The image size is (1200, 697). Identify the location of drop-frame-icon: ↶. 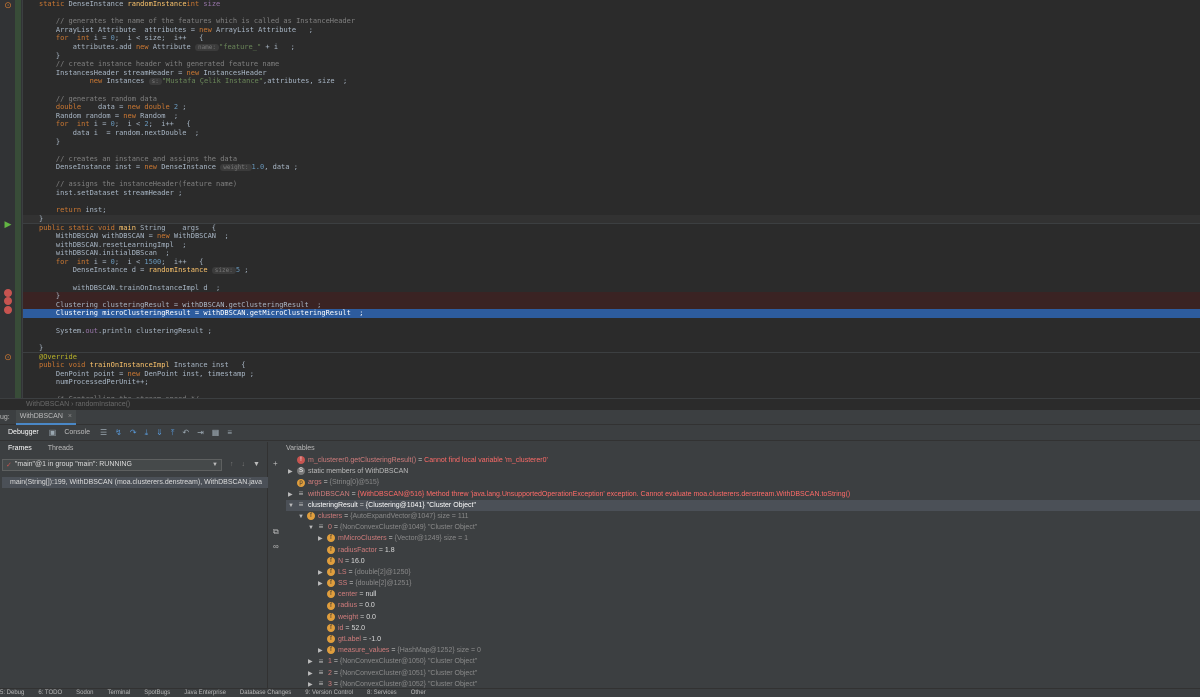
(185, 432).